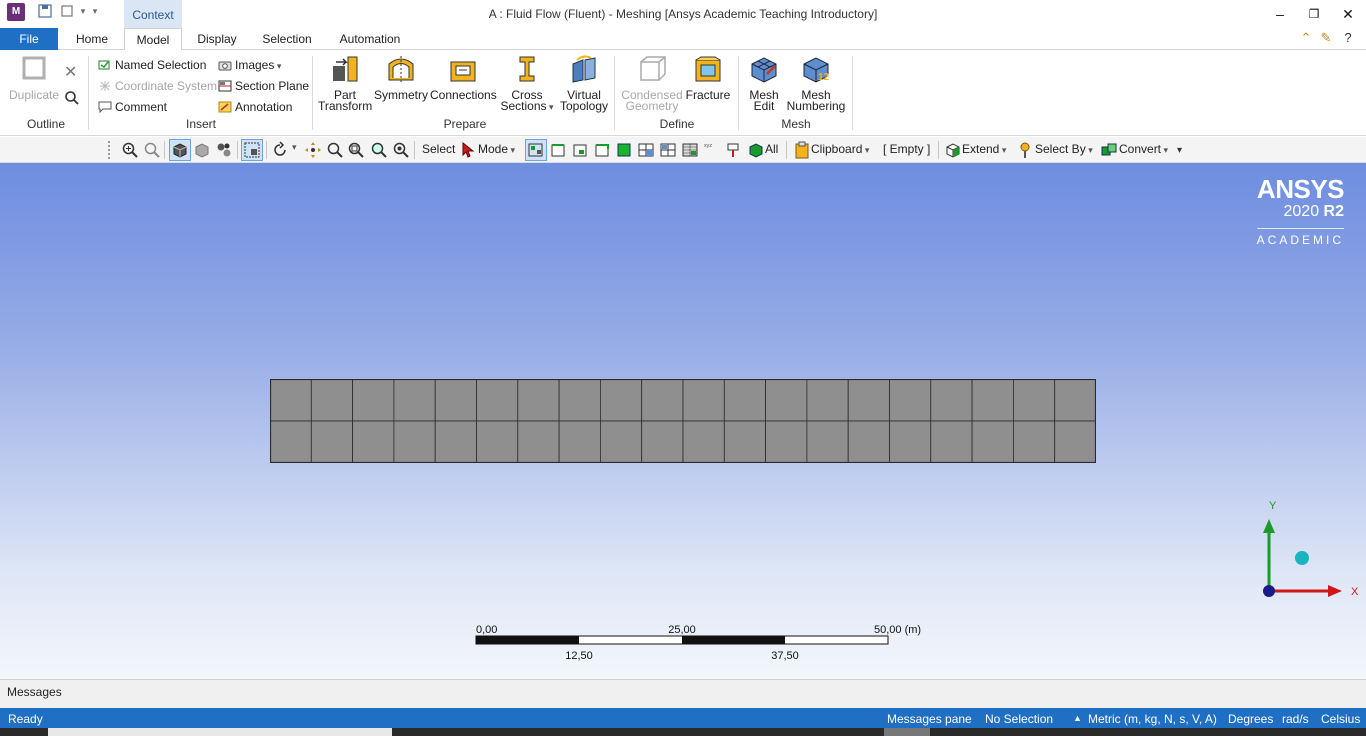 The image size is (1366, 736). Describe the element at coordinates (335, 150) in the screenshot. I see `zoom-icon` at that location.